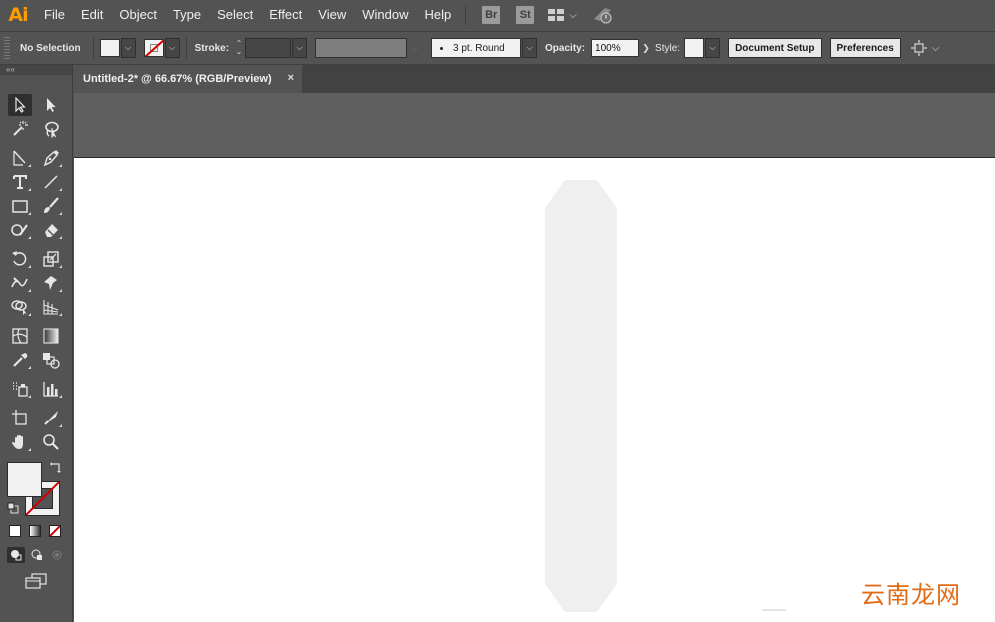  What do you see at coordinates (35, 531) in the screenshot?
I see `gradient-mode-button` at bounding box center [35, 531].